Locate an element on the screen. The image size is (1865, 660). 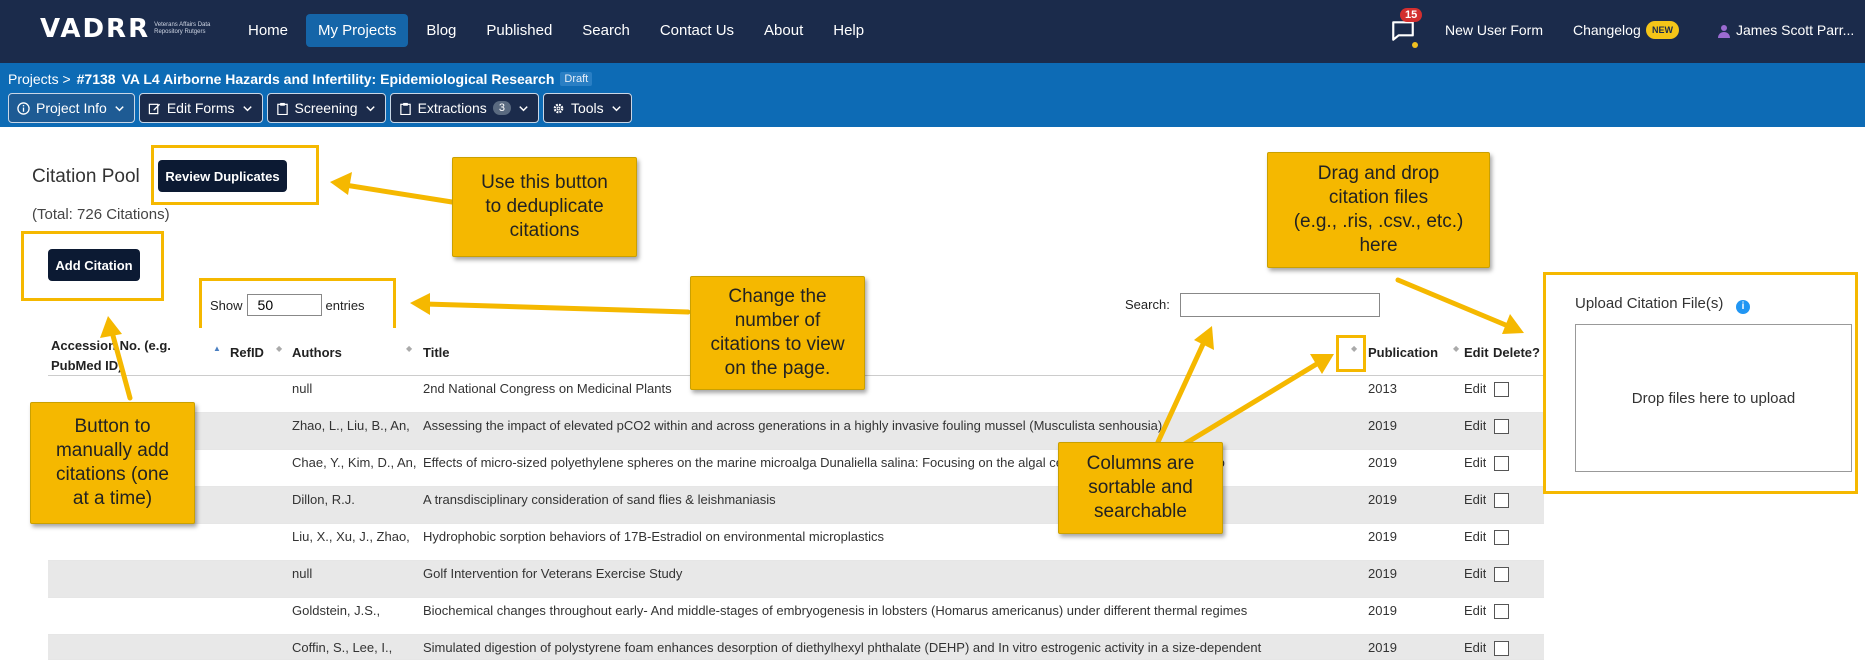
user-icon is located at coordinates (1724, 31).